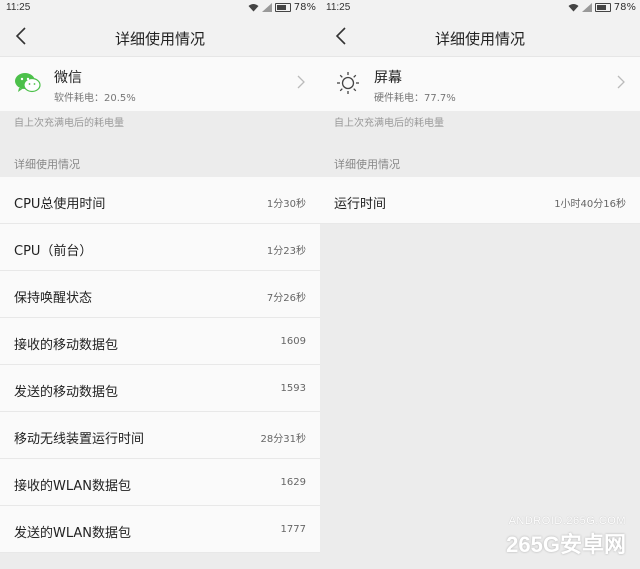  What do you see at coordinates (293, 388) in the screenshot?
I see `item-value: 1593` at bounding box center [293, 388].